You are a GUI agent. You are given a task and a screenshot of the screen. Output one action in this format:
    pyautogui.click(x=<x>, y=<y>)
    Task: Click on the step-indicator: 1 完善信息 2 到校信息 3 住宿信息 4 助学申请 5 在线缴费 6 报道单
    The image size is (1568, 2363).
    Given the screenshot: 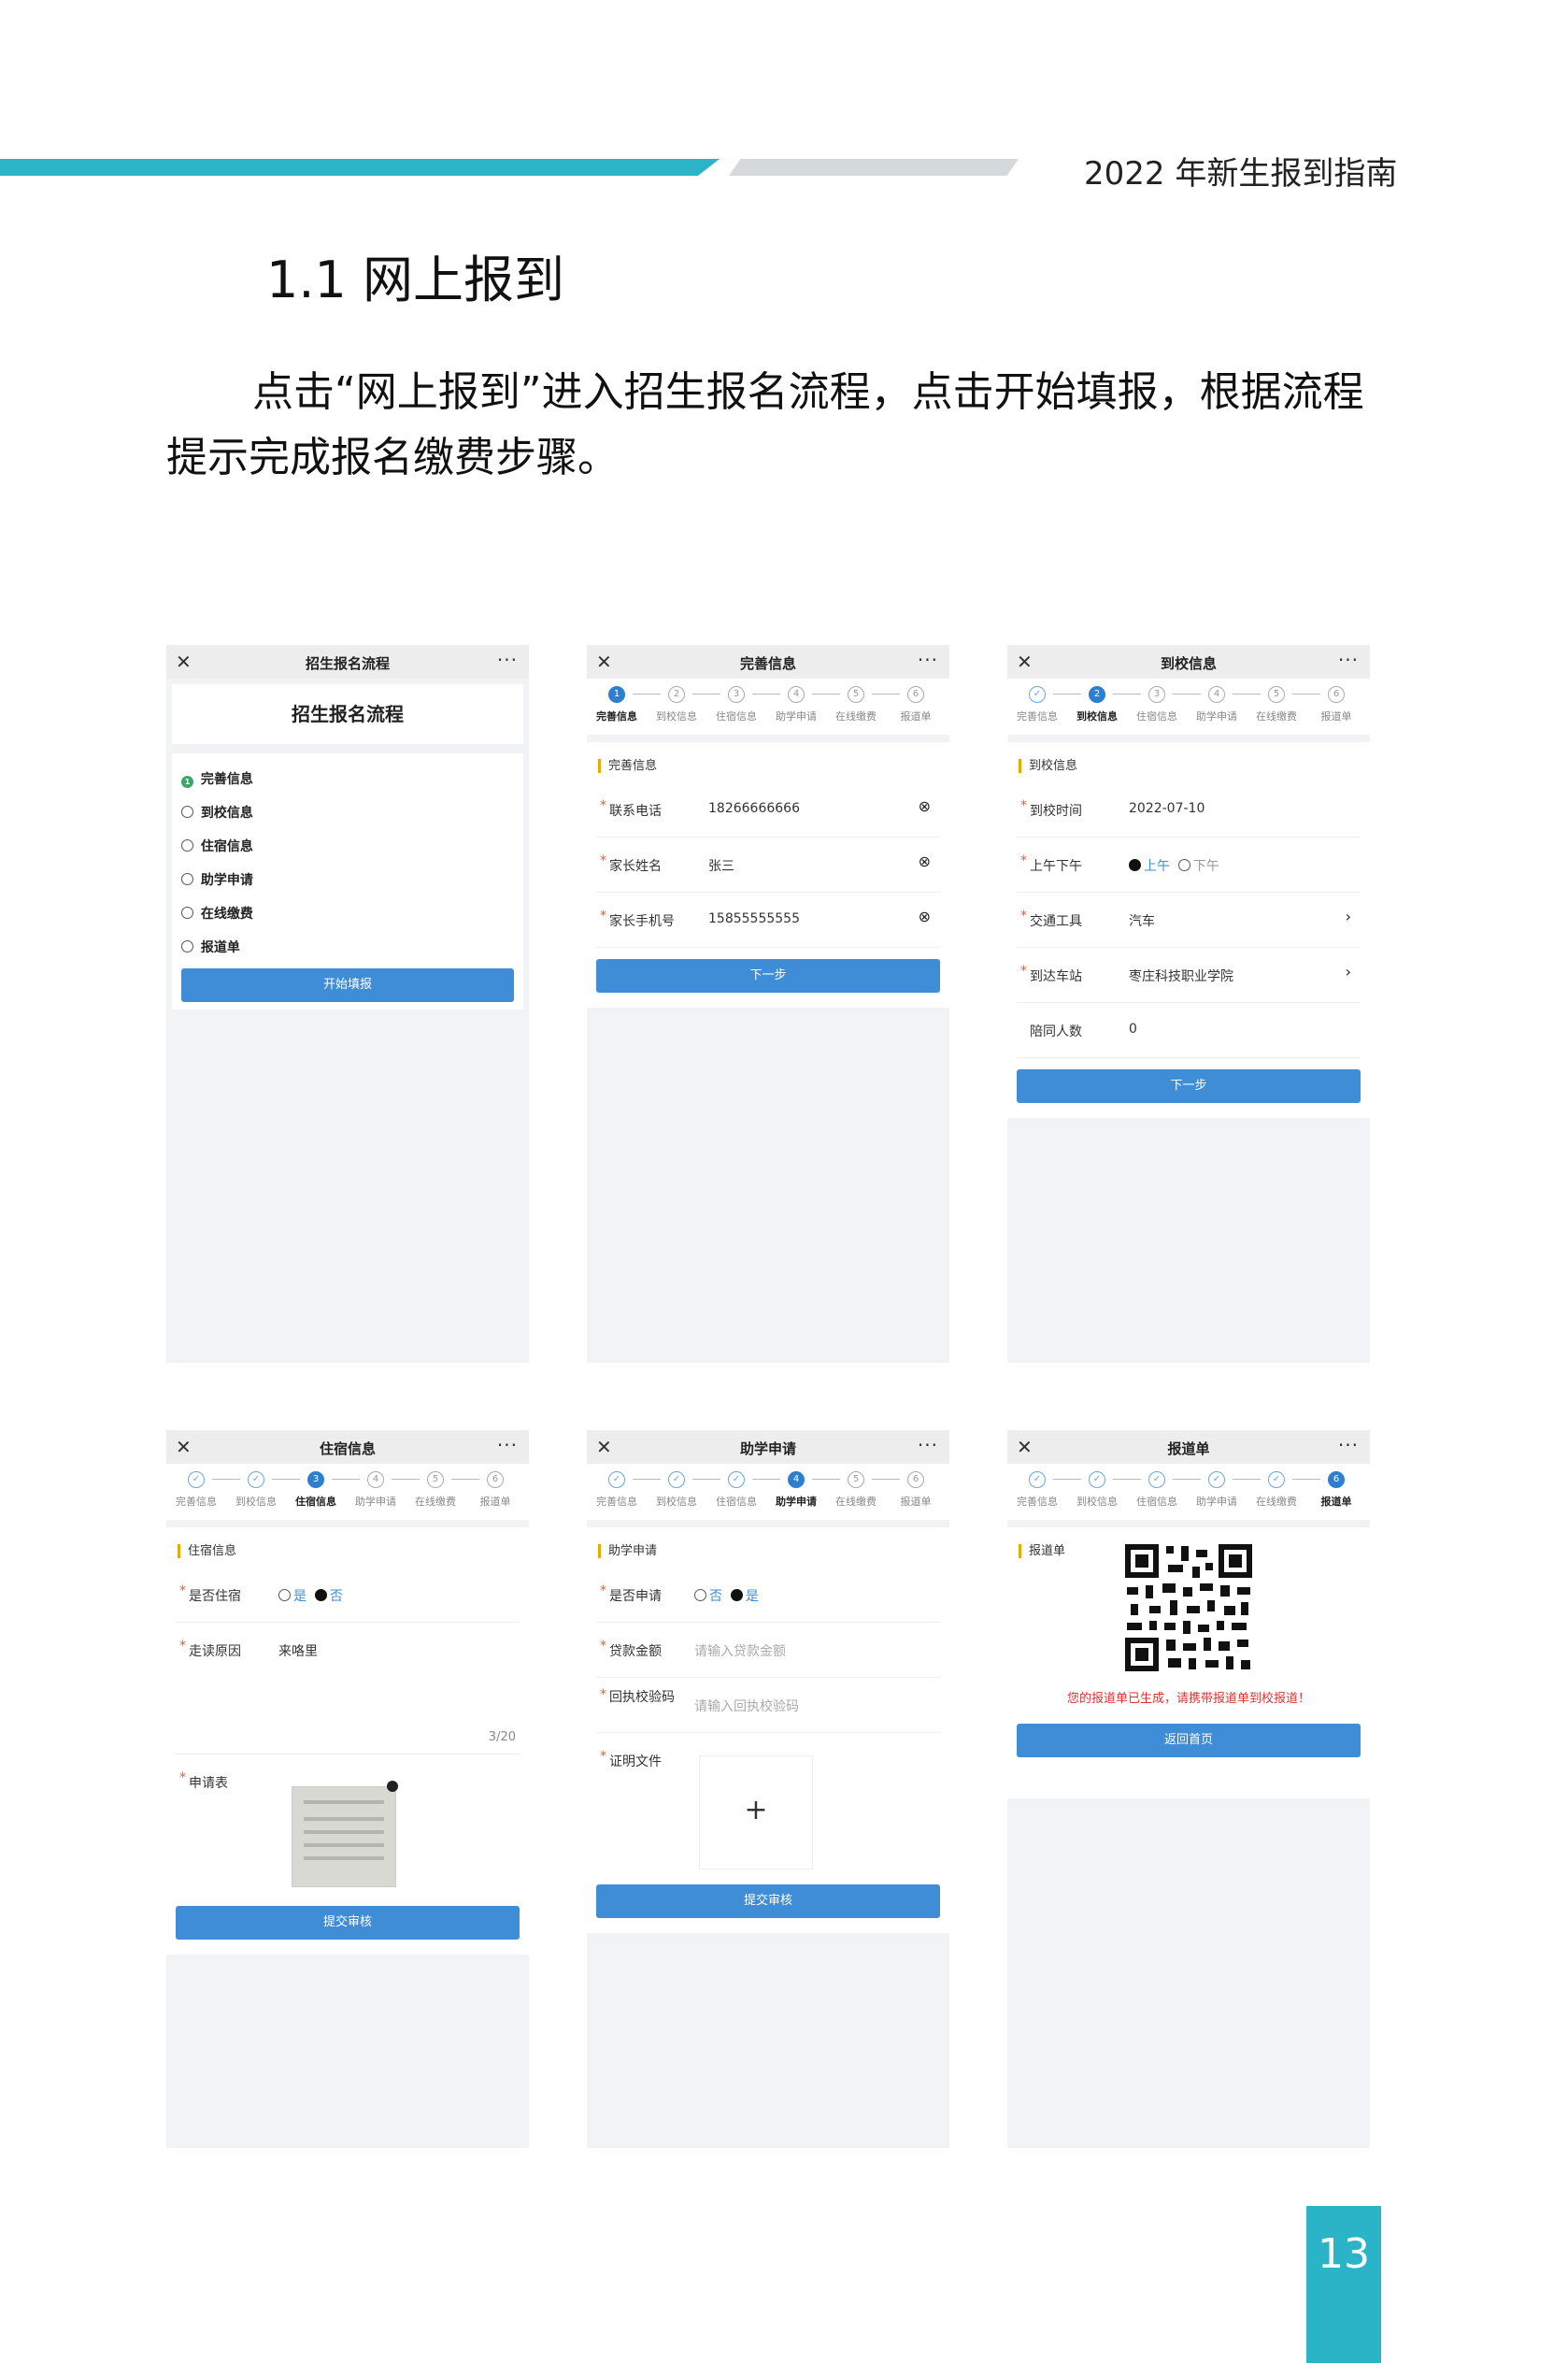 What is the action you would take?
    pyautogui.click(x=768, y=707)
    